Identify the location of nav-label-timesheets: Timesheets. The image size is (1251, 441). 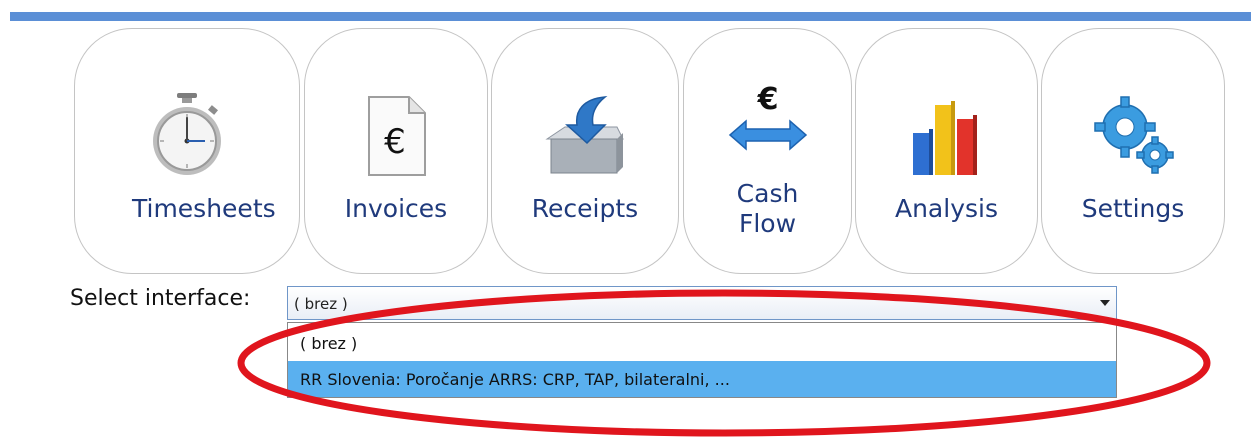
(204, 208).